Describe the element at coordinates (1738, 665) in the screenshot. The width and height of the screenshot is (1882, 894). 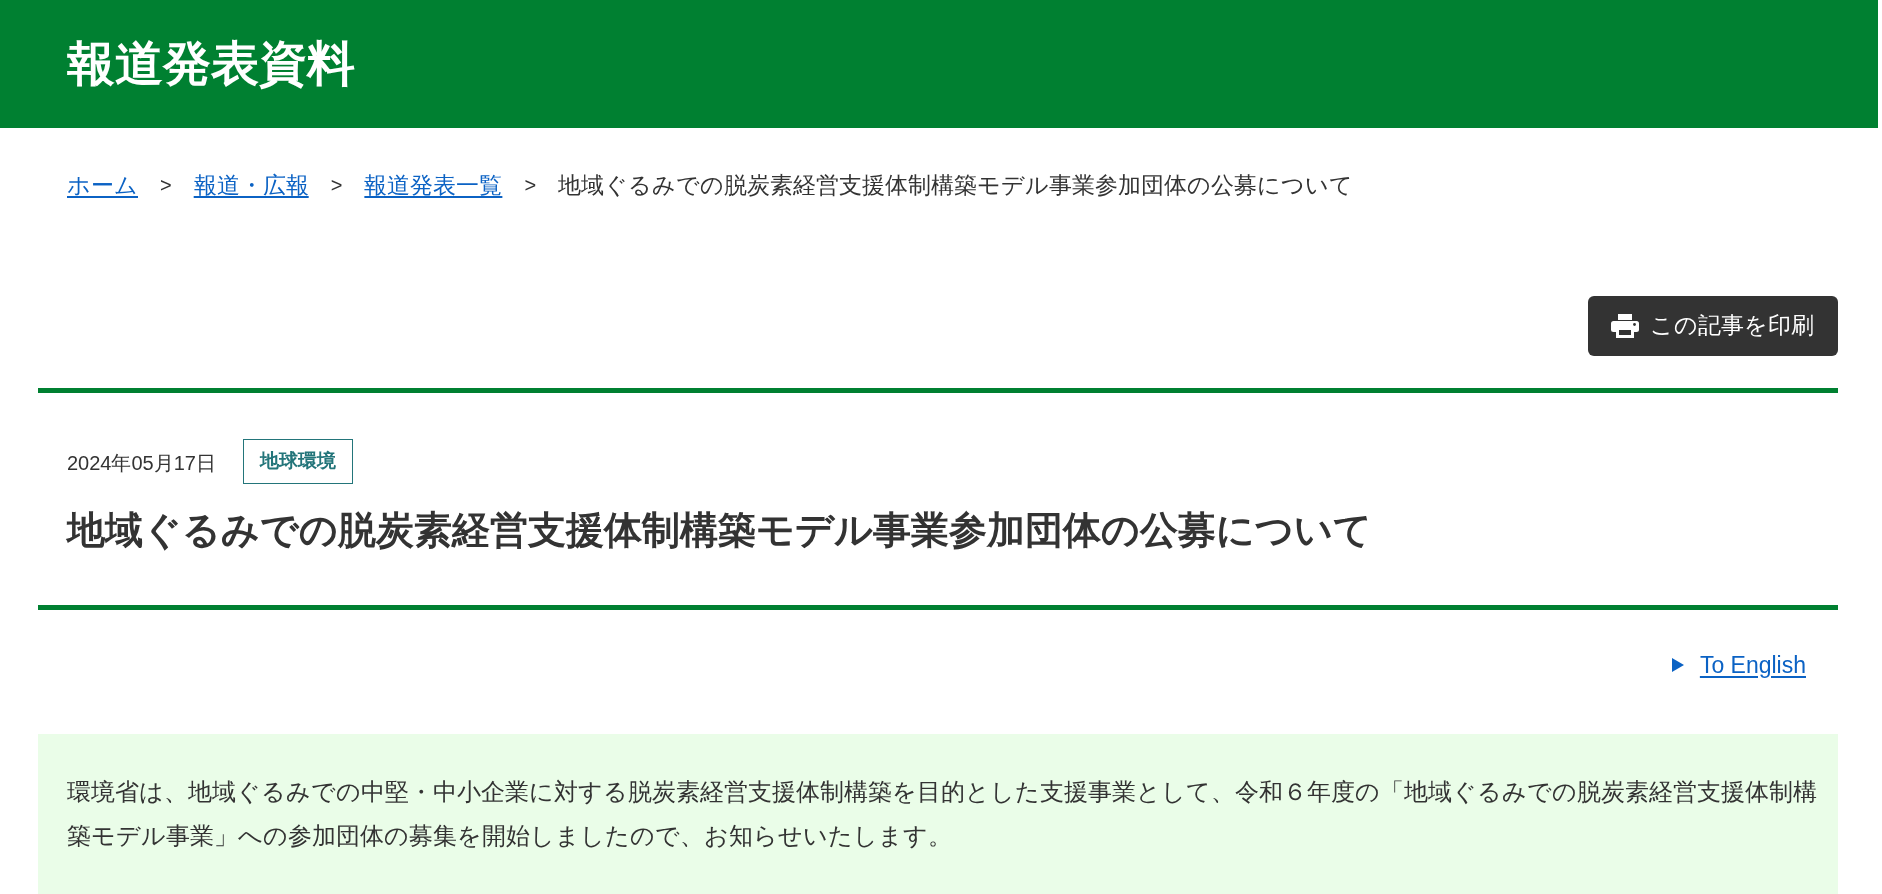
I see `english-link: To English` at that location.